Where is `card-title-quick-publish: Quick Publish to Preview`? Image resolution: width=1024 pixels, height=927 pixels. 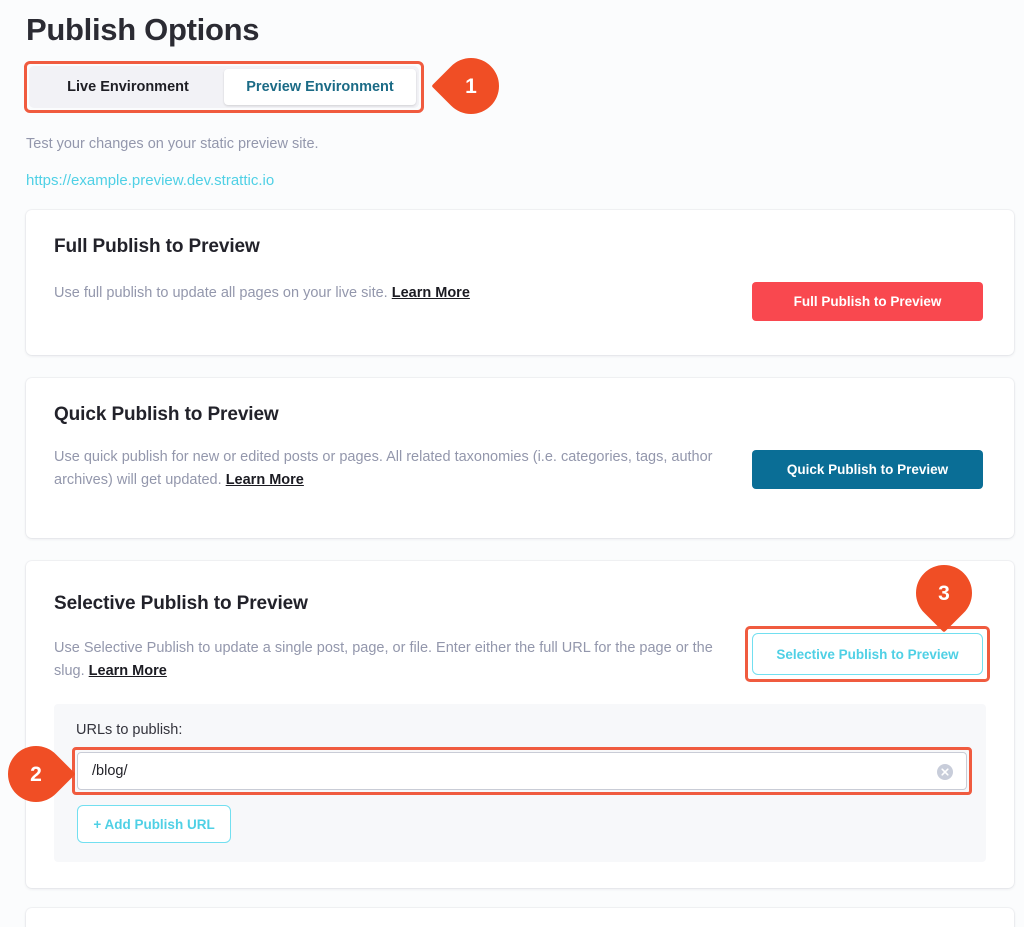
card-title-quick-publish: Quick Publish to Preview is located at coordinates (166, 414).